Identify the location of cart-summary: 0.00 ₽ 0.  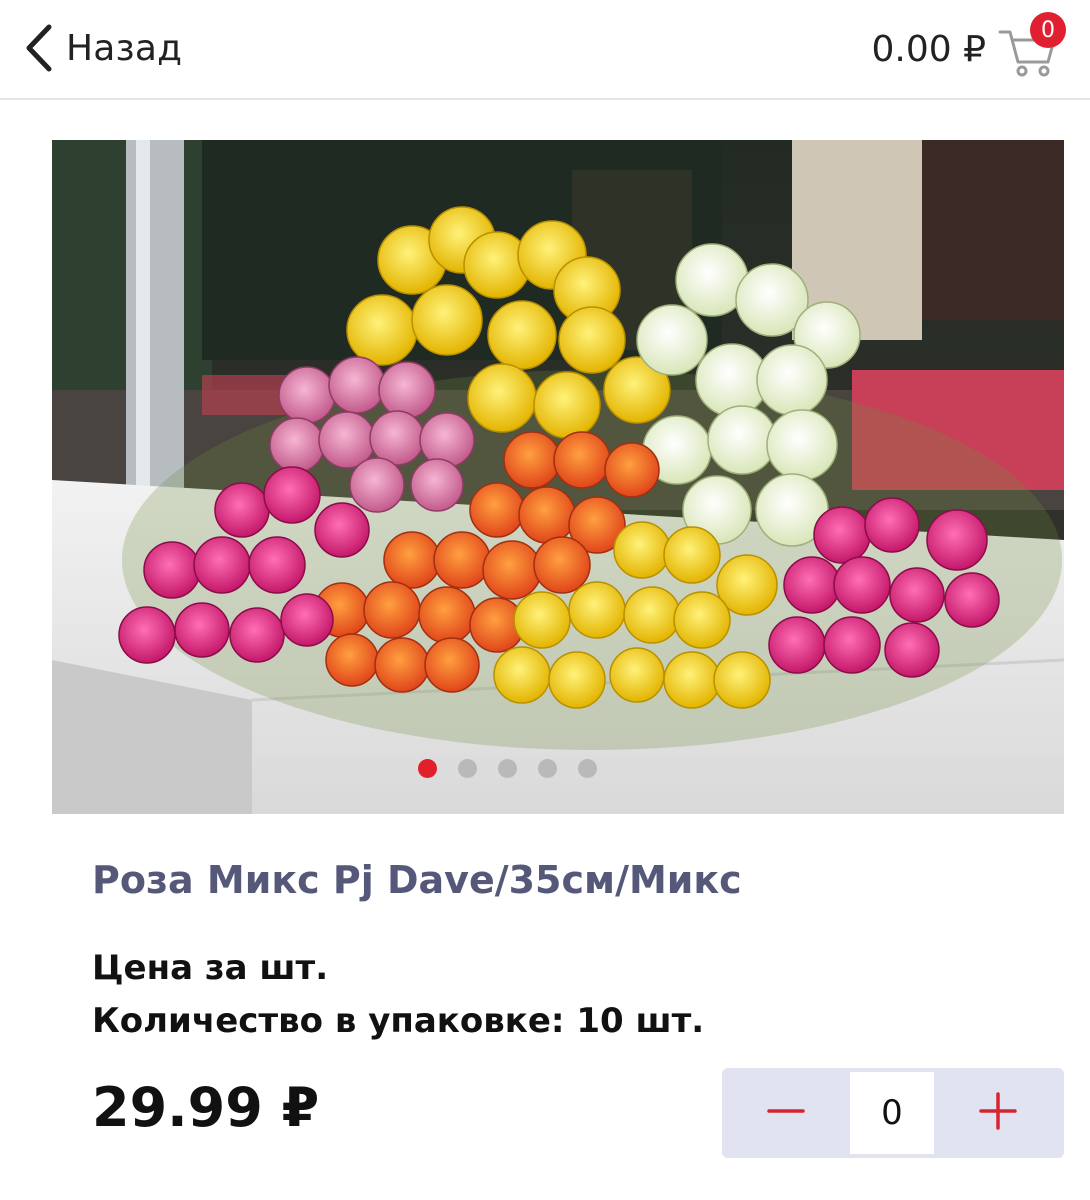
(968, 49).